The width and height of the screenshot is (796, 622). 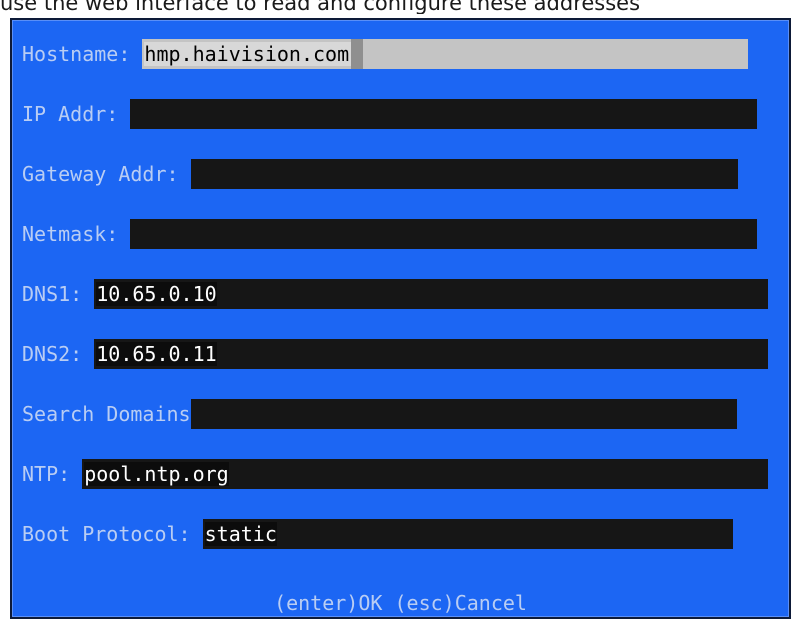 What do you see at coordinates (156, 294) in the screenshot?
I see `dns1-value: 10.65.0.10` at bounding box center [156, 294].